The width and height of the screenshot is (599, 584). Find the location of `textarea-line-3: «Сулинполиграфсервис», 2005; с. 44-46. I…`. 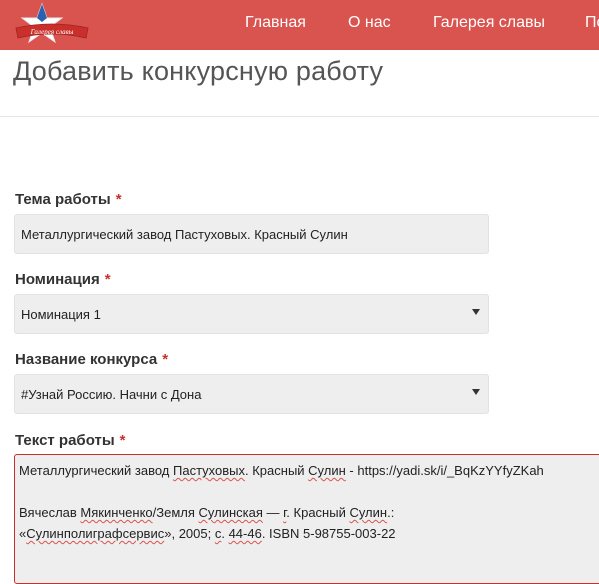

textarea-line-3: «Сулинполиграфсервис», 2005; с. 44-46. I… is located at coordinates (207, 533).